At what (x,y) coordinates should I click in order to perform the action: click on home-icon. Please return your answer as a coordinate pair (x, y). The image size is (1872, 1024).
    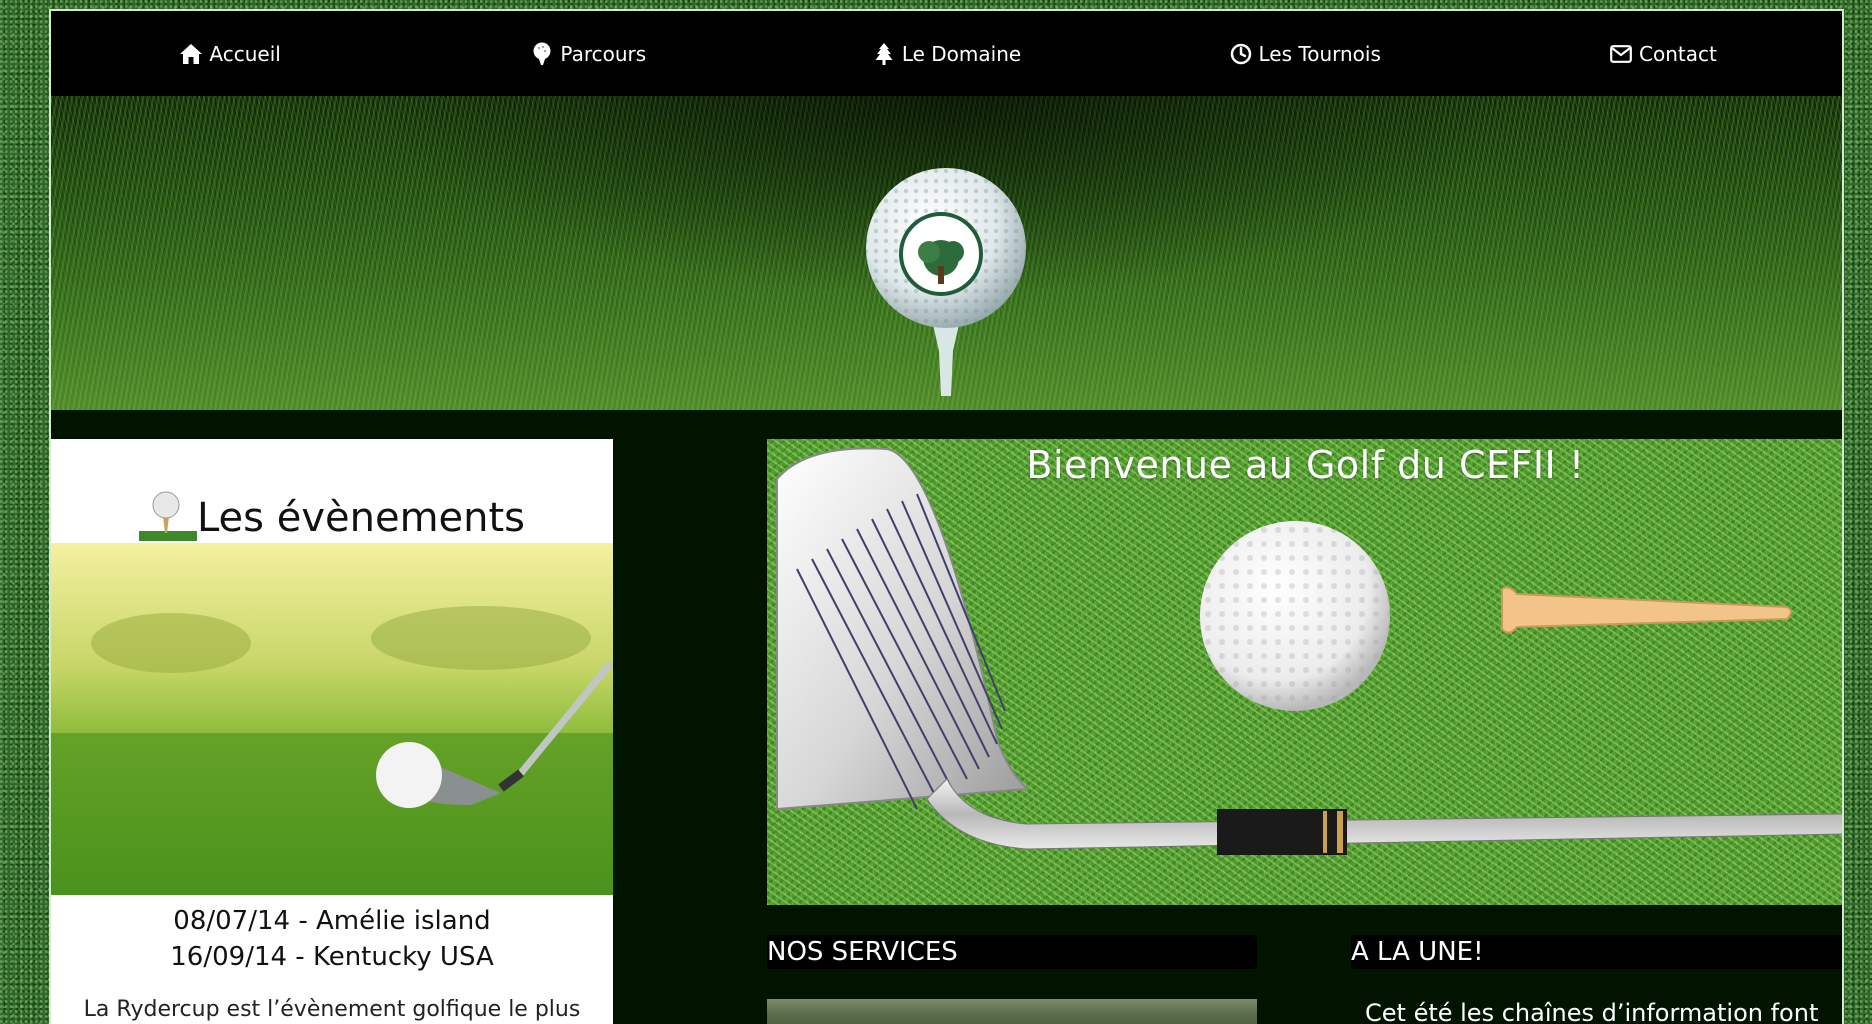
    Looking at the image, I should click on (191, 54).